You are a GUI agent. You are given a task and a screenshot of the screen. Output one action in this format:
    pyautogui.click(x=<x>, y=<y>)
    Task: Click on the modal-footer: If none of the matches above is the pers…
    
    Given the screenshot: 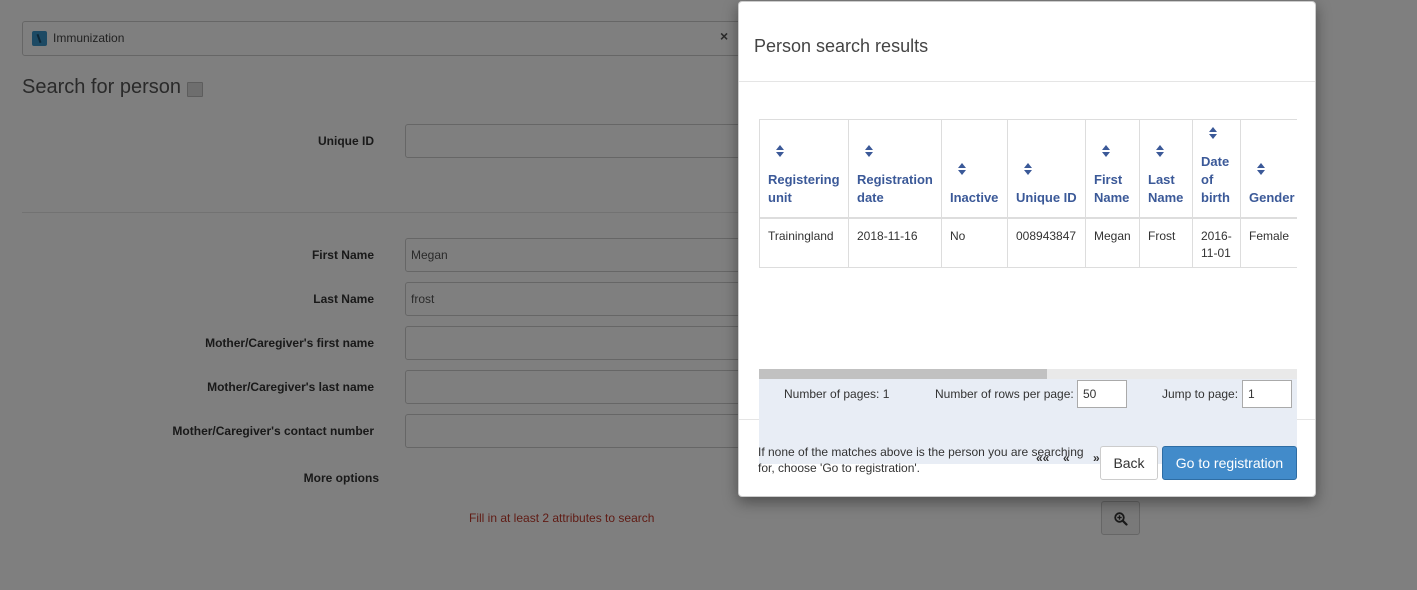 What is the action you would take?
    pyautogui.click(x=1027, y=458)
    